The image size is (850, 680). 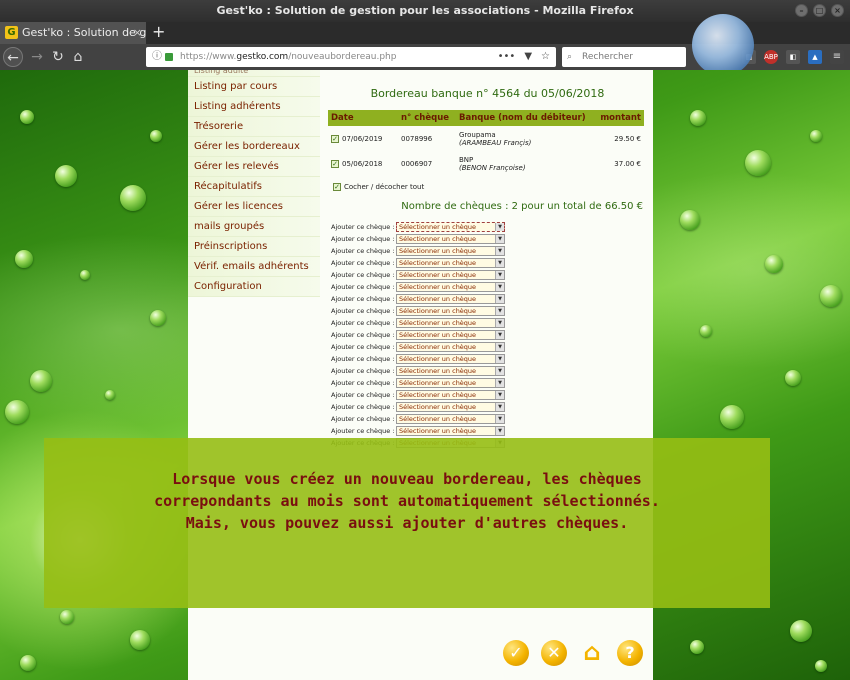 I want to click on toggle-all: ✓ Cocher / décocher tout, so click(x=378, y=187).